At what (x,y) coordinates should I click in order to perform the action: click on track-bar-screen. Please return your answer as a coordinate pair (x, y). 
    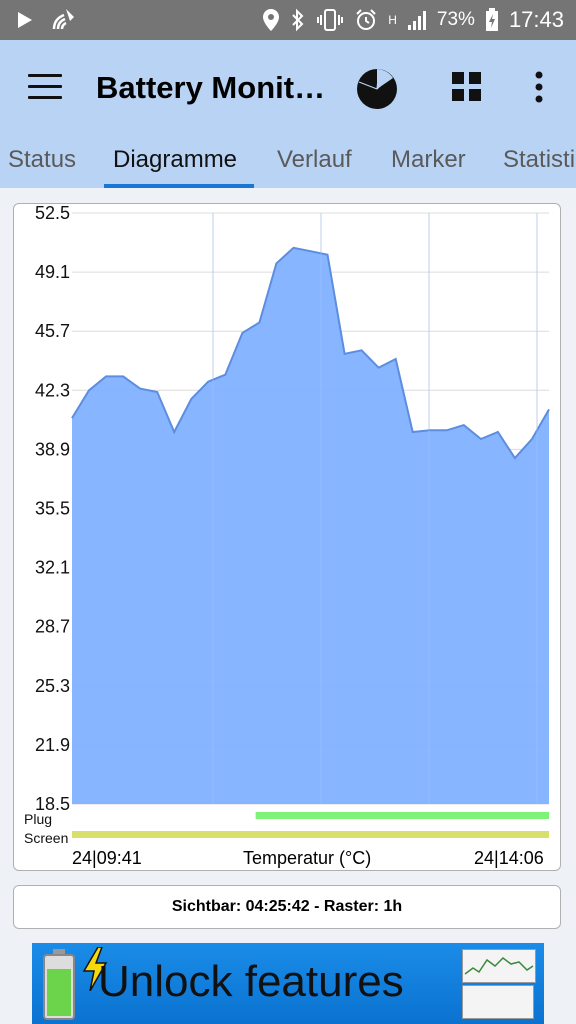
    Looking at the image, I should click on (310, 834).